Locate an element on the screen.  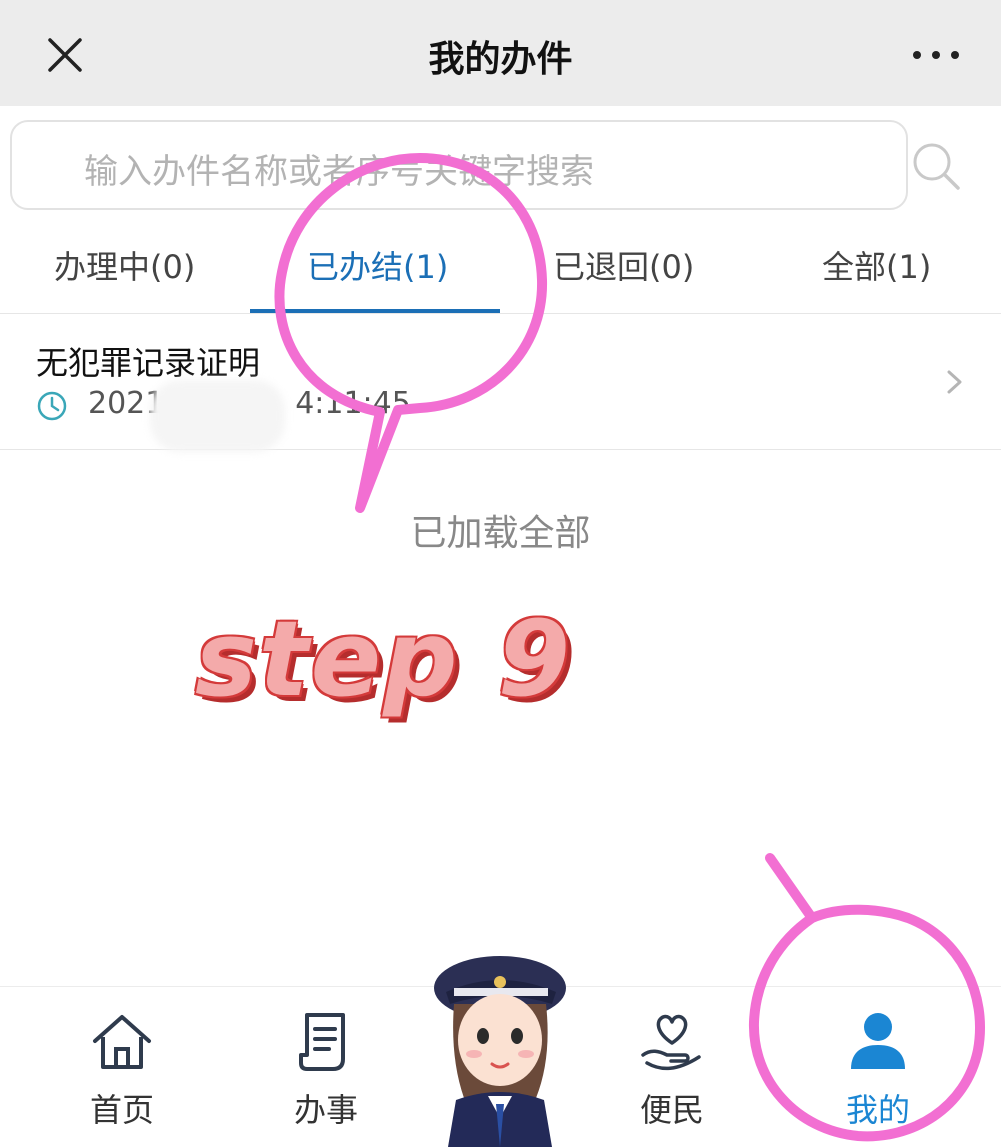
nav-convenience: 便民 is located at coordinates (672, 1069).